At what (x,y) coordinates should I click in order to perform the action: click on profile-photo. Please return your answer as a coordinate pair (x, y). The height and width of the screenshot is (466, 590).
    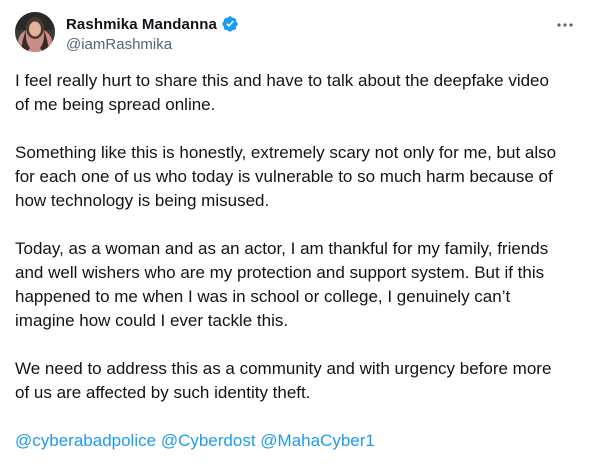
    Looking at the image, I should click on (35, 32).